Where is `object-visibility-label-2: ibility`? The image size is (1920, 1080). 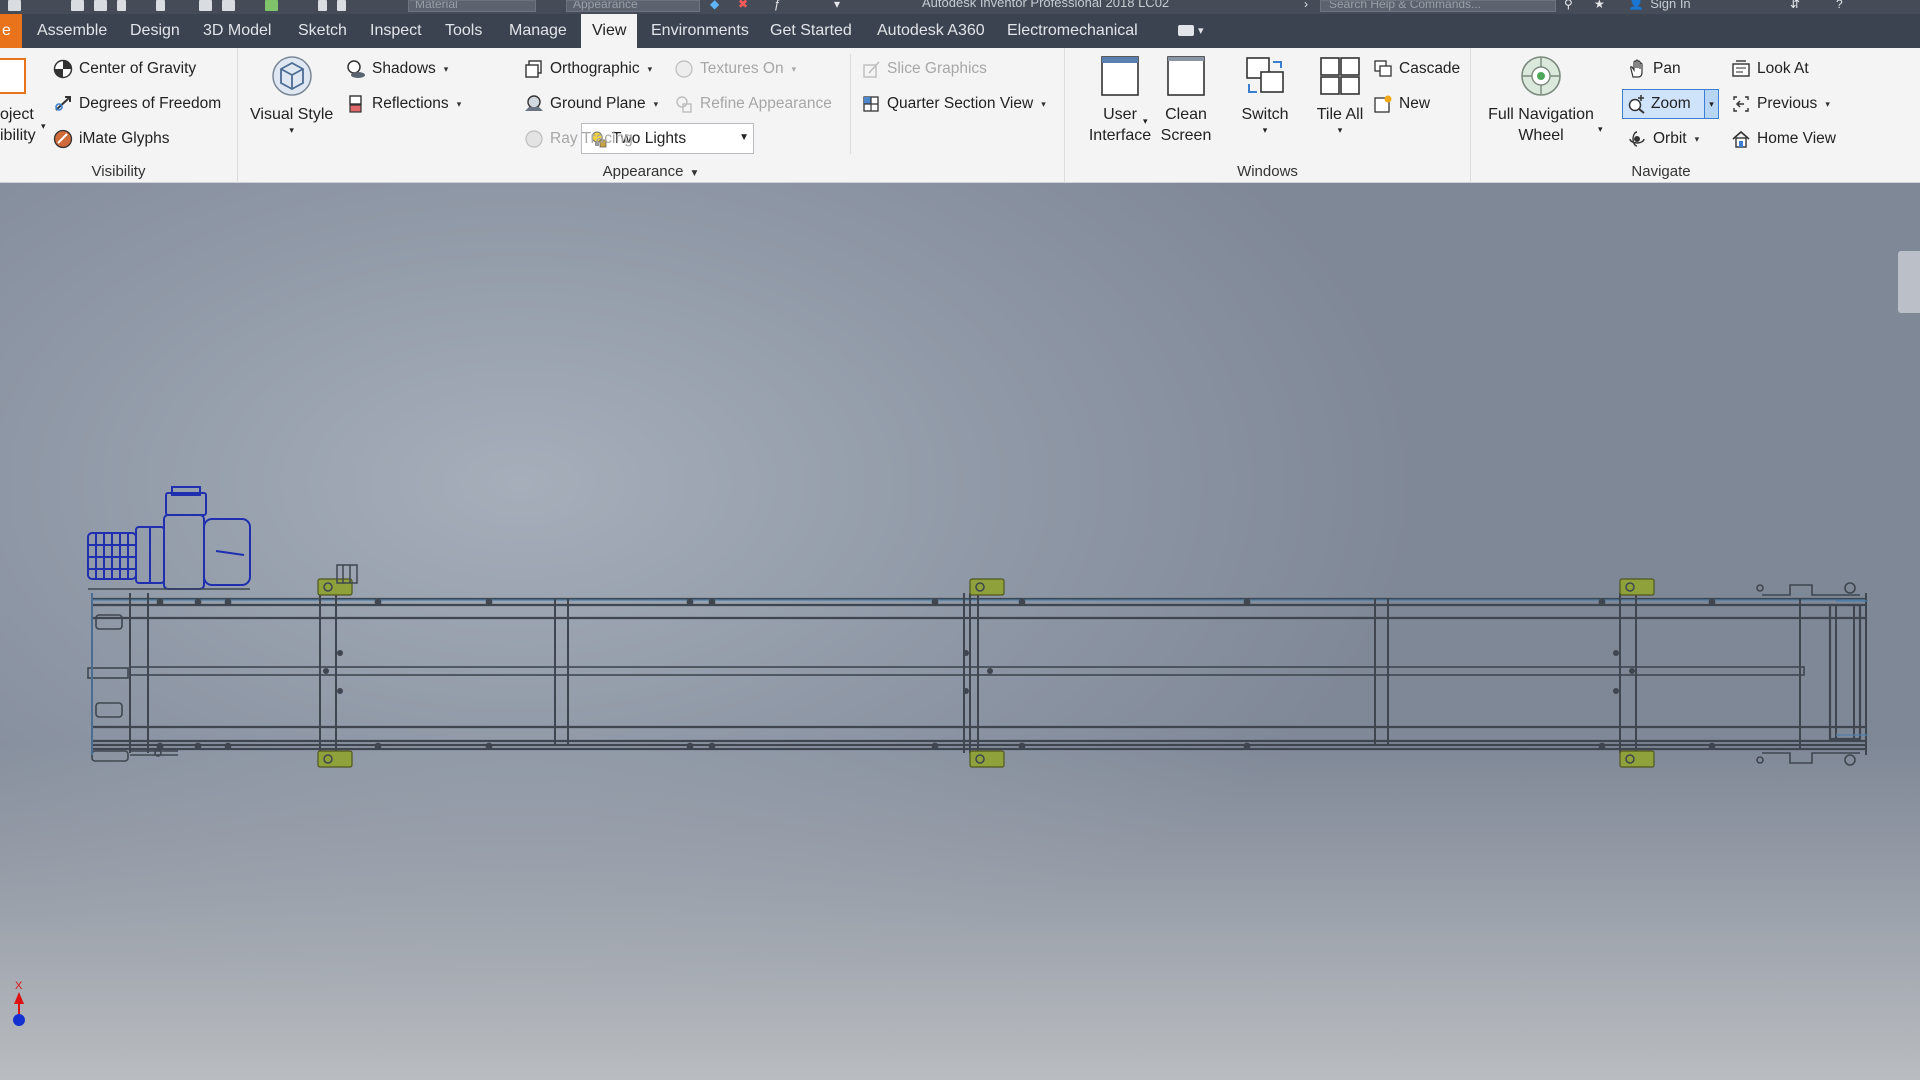 object-visibility-label-2: ibility is located at coordinates (18, 135).